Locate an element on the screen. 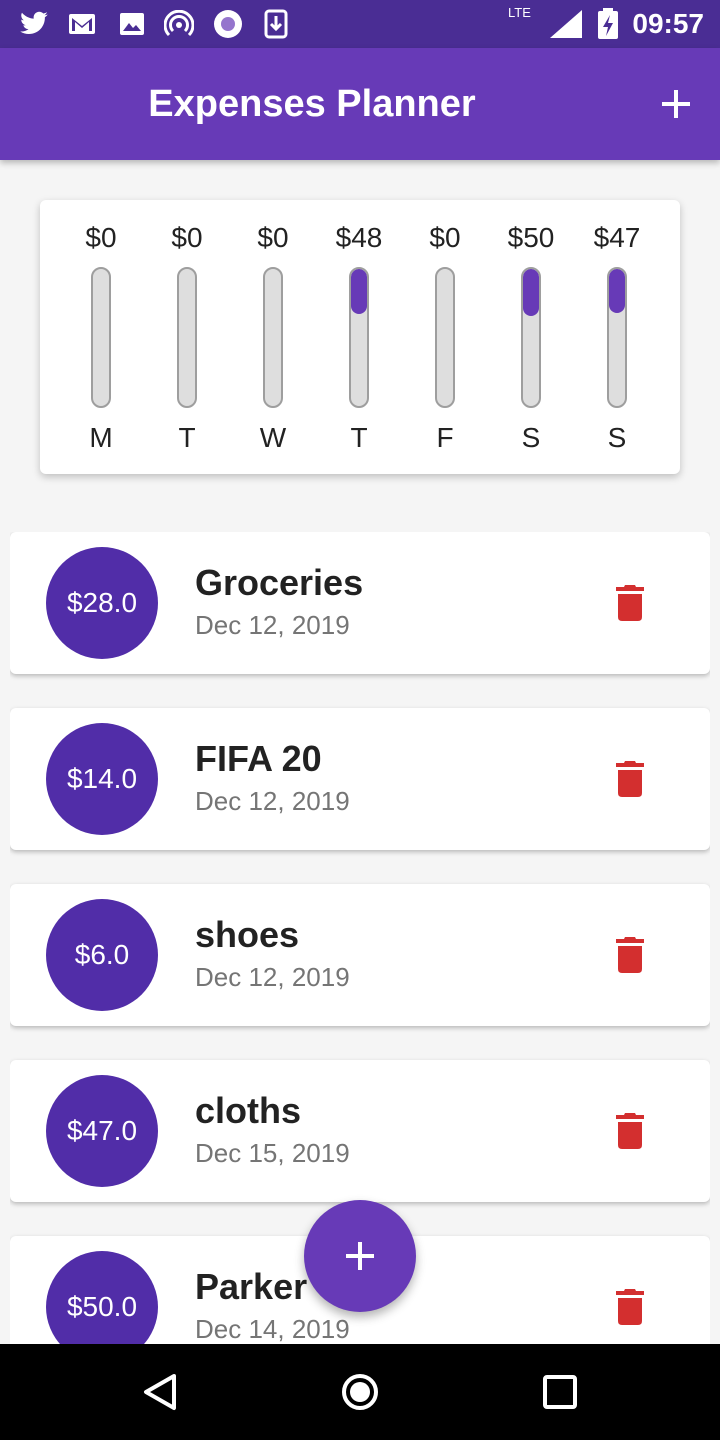 The height and width of the screenshot is (1440, 720). status-bar: LTE 09:57 is located at coordinates (360, 24).